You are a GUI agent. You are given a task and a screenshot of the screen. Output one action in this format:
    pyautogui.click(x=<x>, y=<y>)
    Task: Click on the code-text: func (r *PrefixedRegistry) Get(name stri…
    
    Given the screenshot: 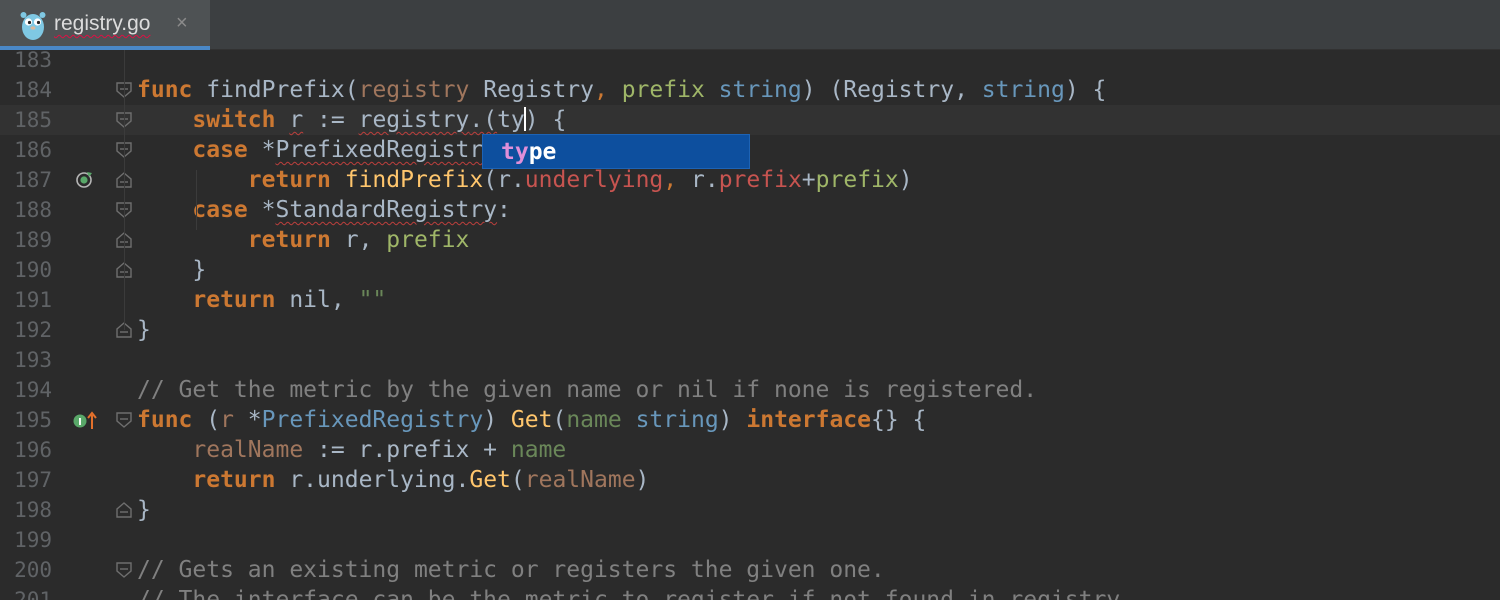 What is the action you would take?
    pyautogui.click(x=532, y=420)
    